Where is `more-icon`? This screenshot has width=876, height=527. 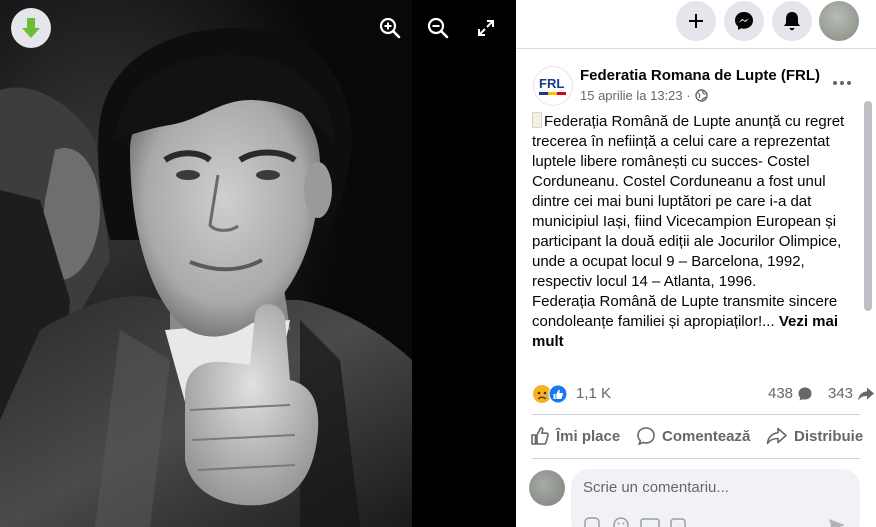
more-icon is located at coordinates (842, 83).